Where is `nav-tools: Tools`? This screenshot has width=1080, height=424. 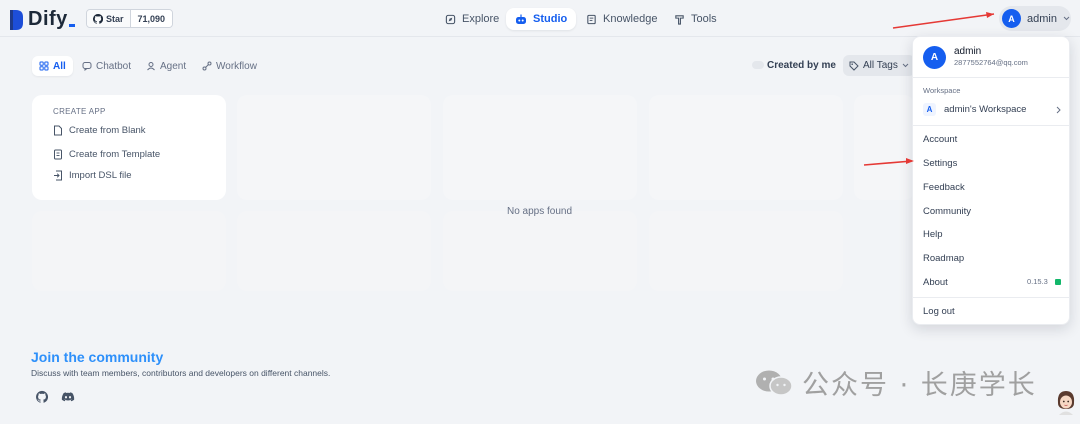
nav-tools: Tools is located at coordinates (695, 19).